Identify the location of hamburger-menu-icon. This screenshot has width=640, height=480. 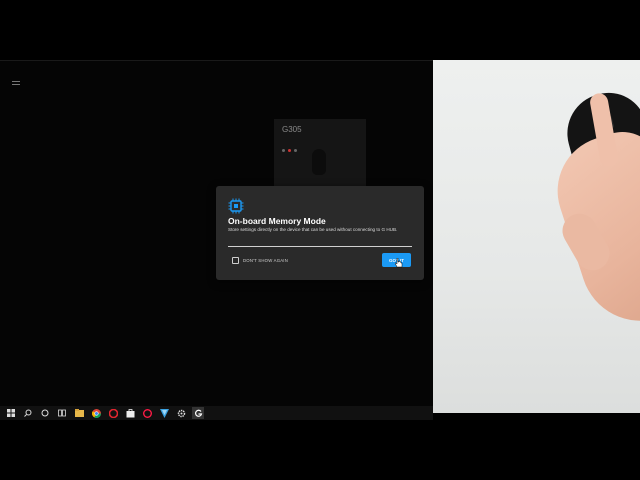
(16, 84).